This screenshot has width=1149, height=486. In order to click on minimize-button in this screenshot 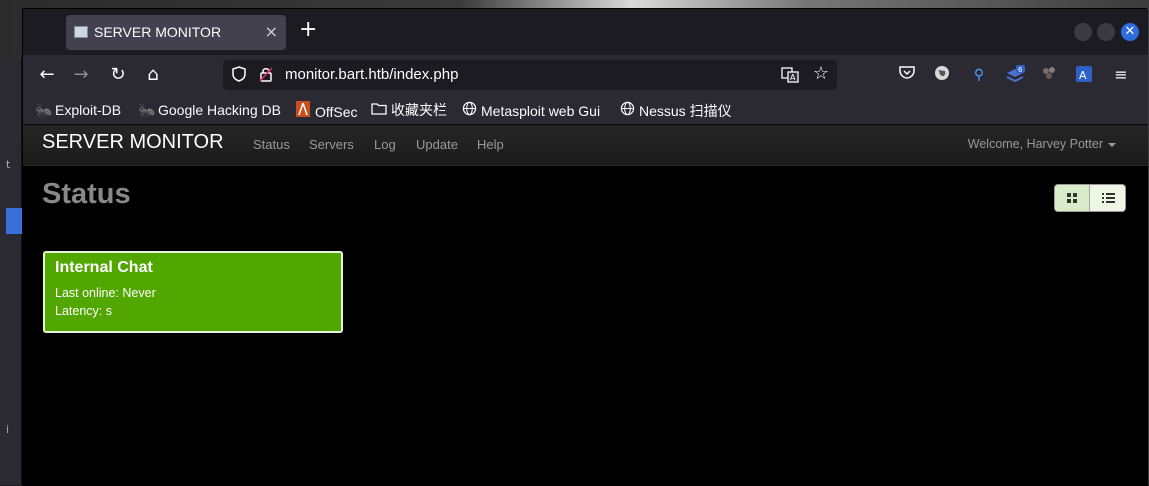, I will do `click(1083, 32)`.